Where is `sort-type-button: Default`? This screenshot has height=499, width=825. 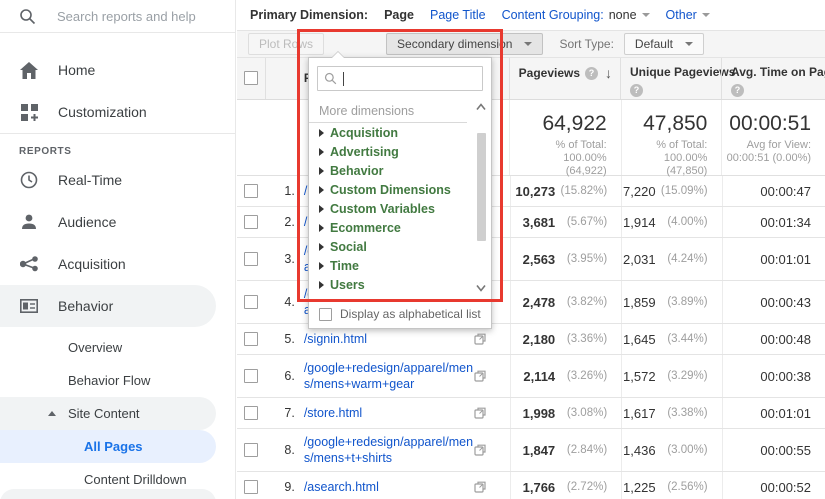 sort-type-button: Default is located at coordinates (663, 44).